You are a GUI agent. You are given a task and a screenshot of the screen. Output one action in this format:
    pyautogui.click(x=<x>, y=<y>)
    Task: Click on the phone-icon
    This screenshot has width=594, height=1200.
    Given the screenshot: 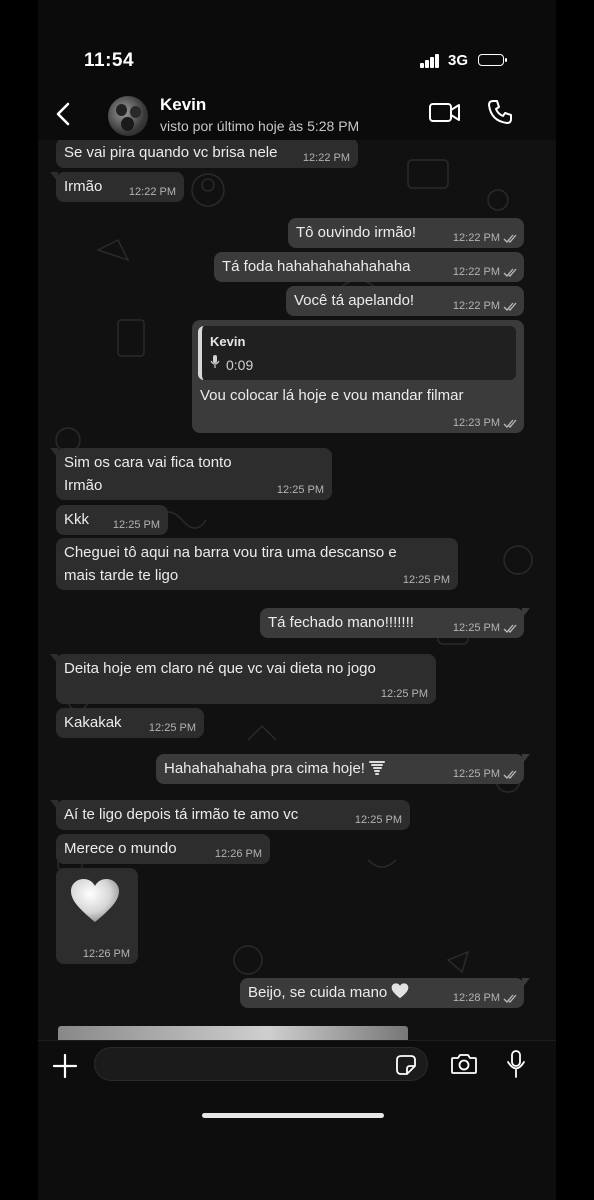 What is the action you would take?
    pyautogui.click(x=500, y=112)
    